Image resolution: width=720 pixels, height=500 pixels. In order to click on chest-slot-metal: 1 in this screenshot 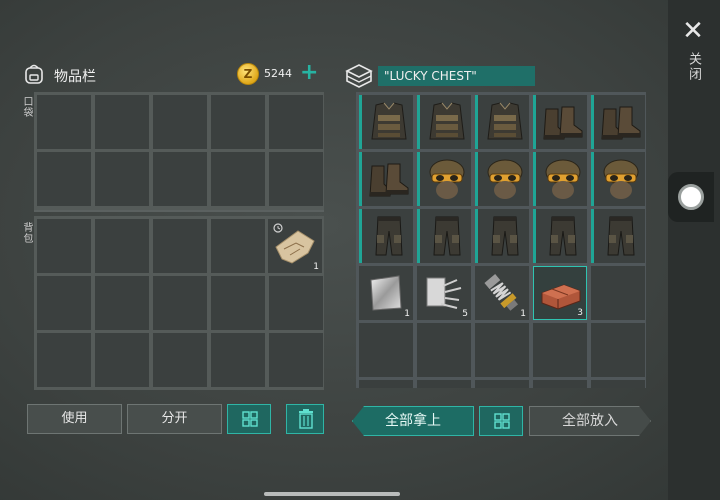, I will do `click(386, 293)`.